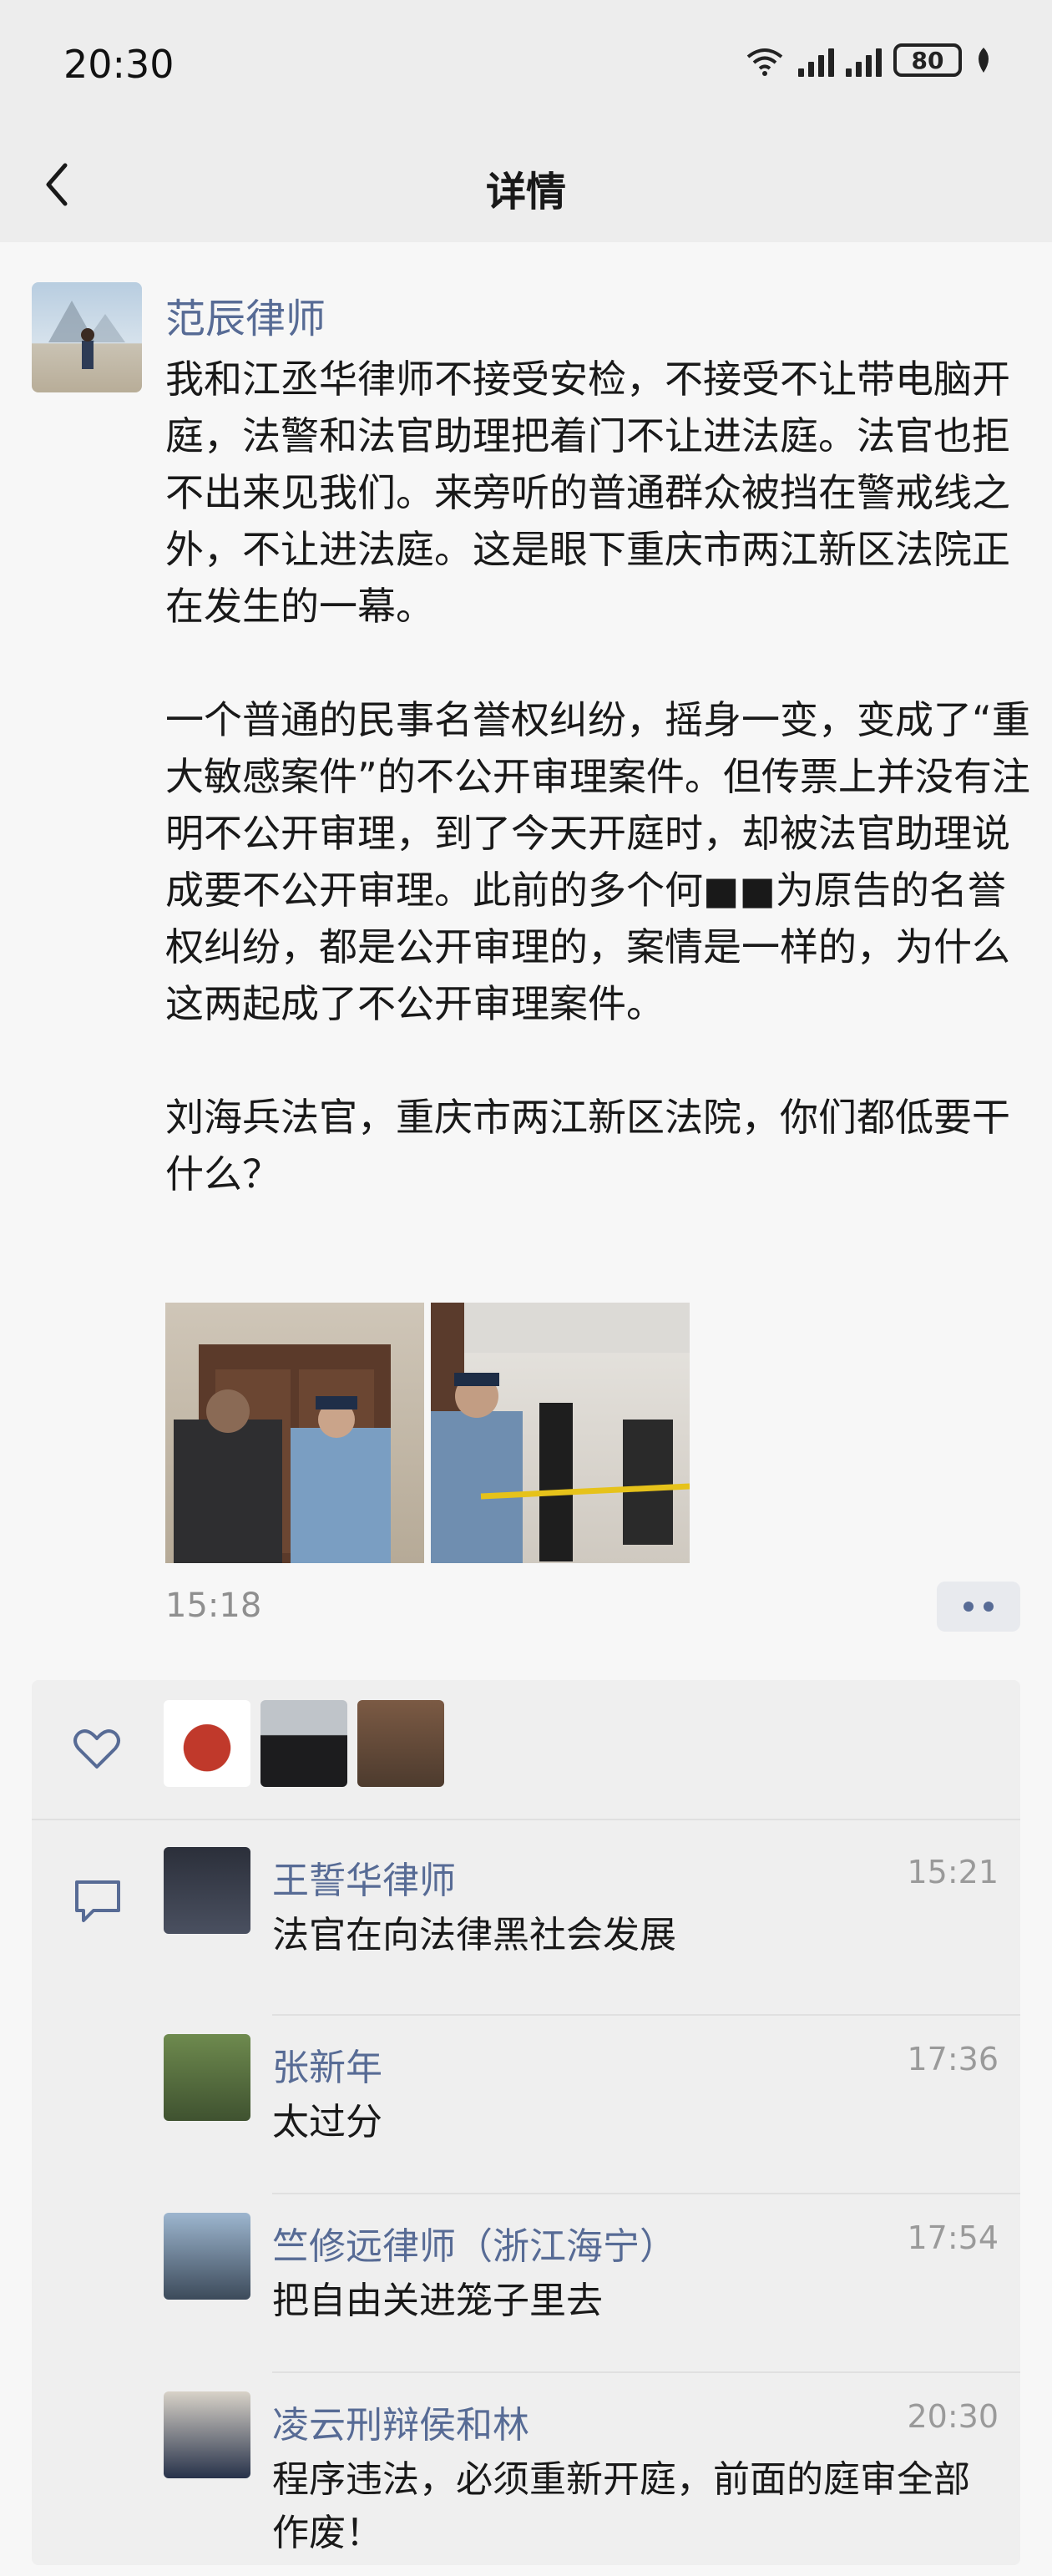 Image resolution: width=1052 pixels, height=2576 pixels. I want to click on comment-item: 王誓华律师 15:21 法官在向法律黑社会发展, so click(581, 1935).